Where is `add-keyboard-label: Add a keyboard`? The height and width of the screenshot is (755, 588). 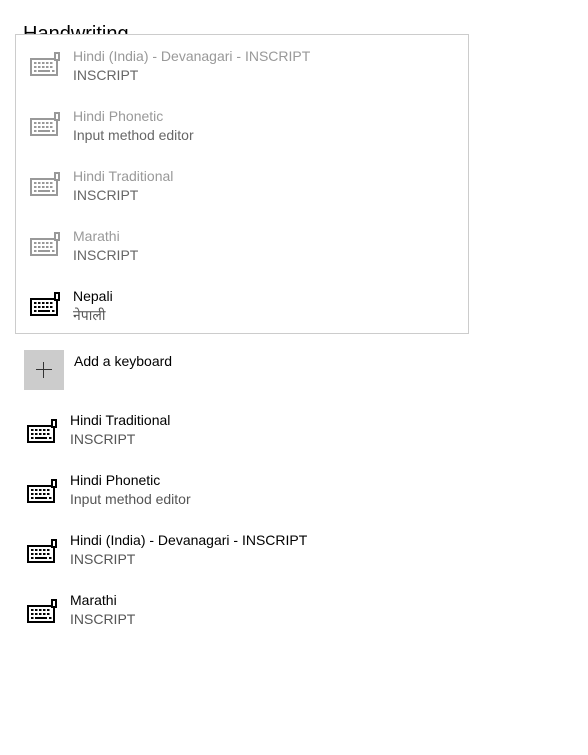
add-keyboard-label: Add a keyboard is located at coordinates (123, 361).